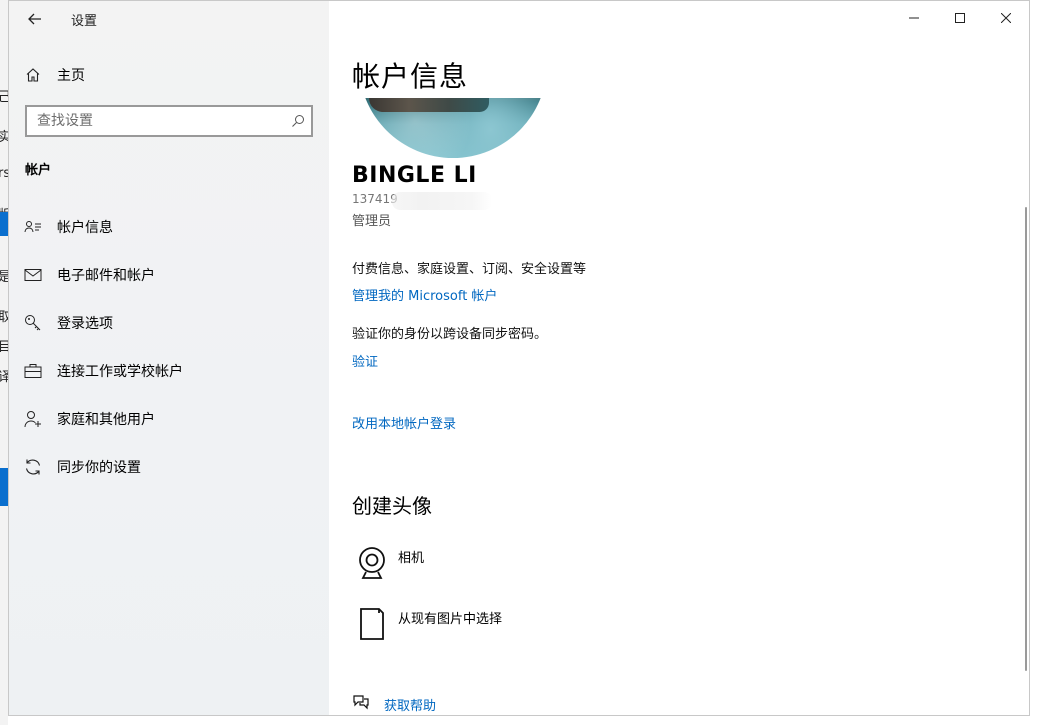 This screenshot has width=1038, height=725. I want to click on background-app-text: 译, so click(4, 377).